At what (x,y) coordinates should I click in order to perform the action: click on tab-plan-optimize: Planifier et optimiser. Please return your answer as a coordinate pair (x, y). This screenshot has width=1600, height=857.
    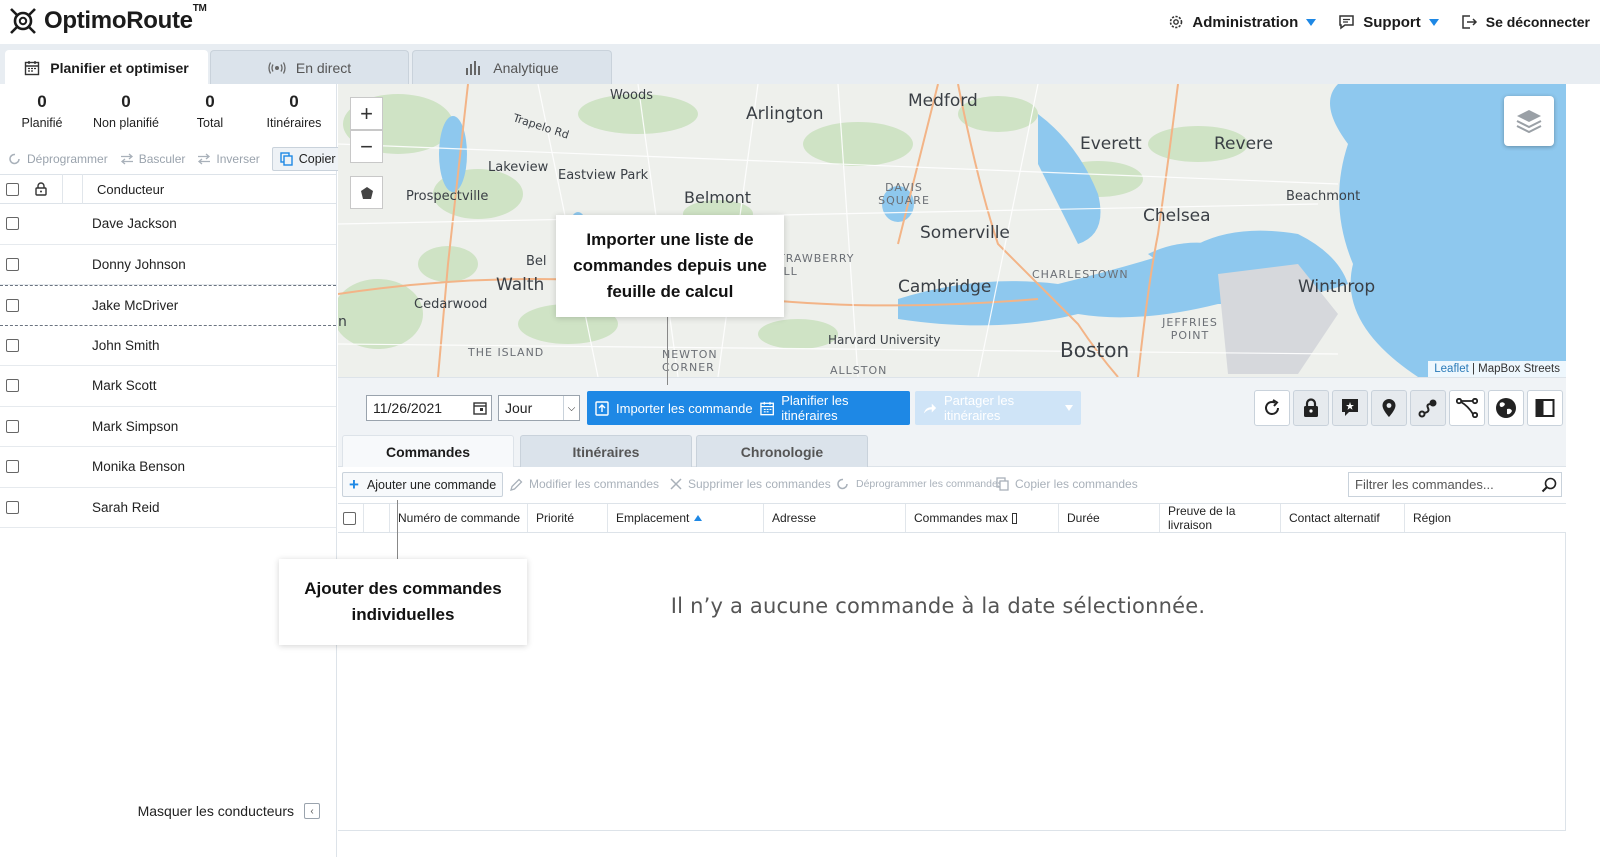
    Looking at the image, I should click on (106, 67).